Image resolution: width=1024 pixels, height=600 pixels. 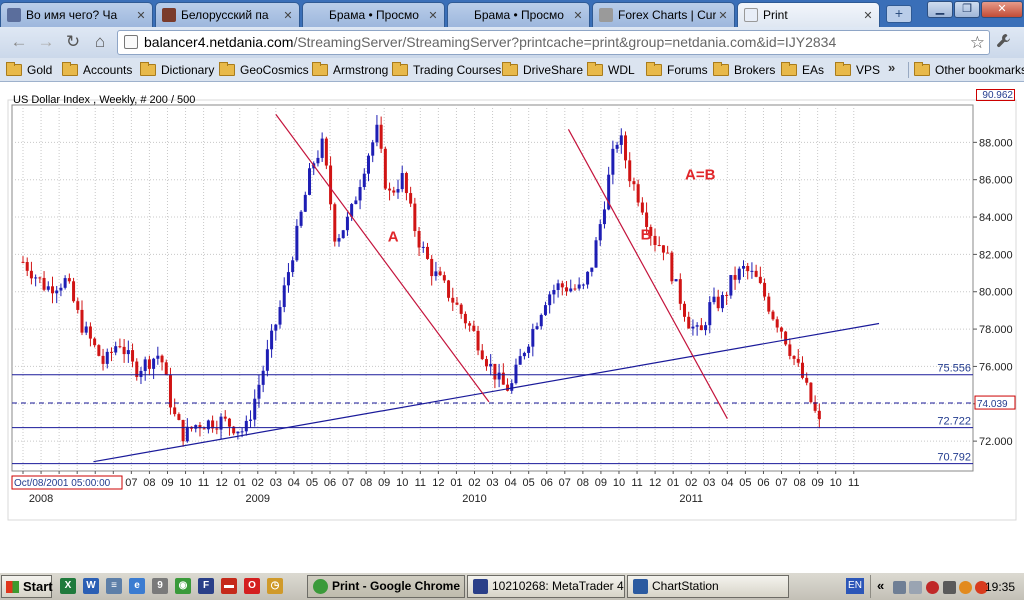 I want to click on bookmark-geocosmics: GeoCosmics, so click(x=264, y=70).